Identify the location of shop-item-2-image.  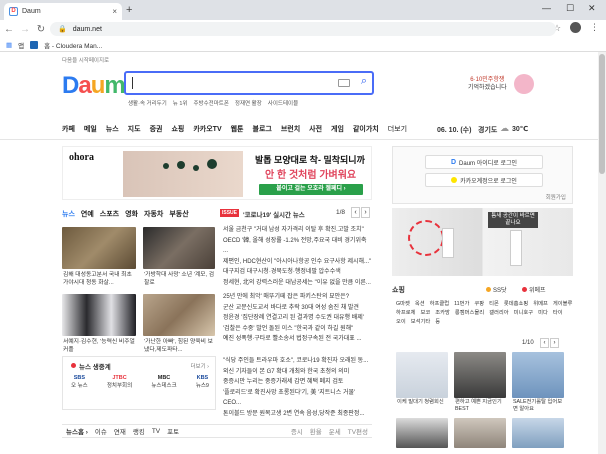
(480, 375).